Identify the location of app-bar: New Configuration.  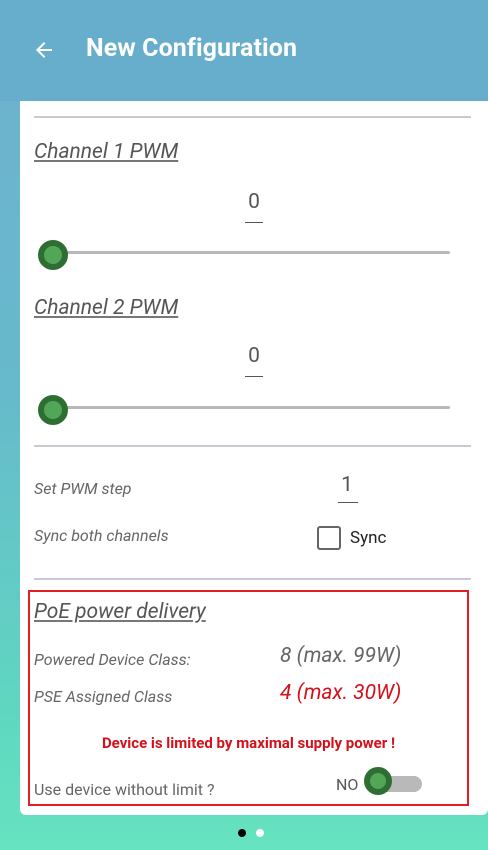
(244, 50).